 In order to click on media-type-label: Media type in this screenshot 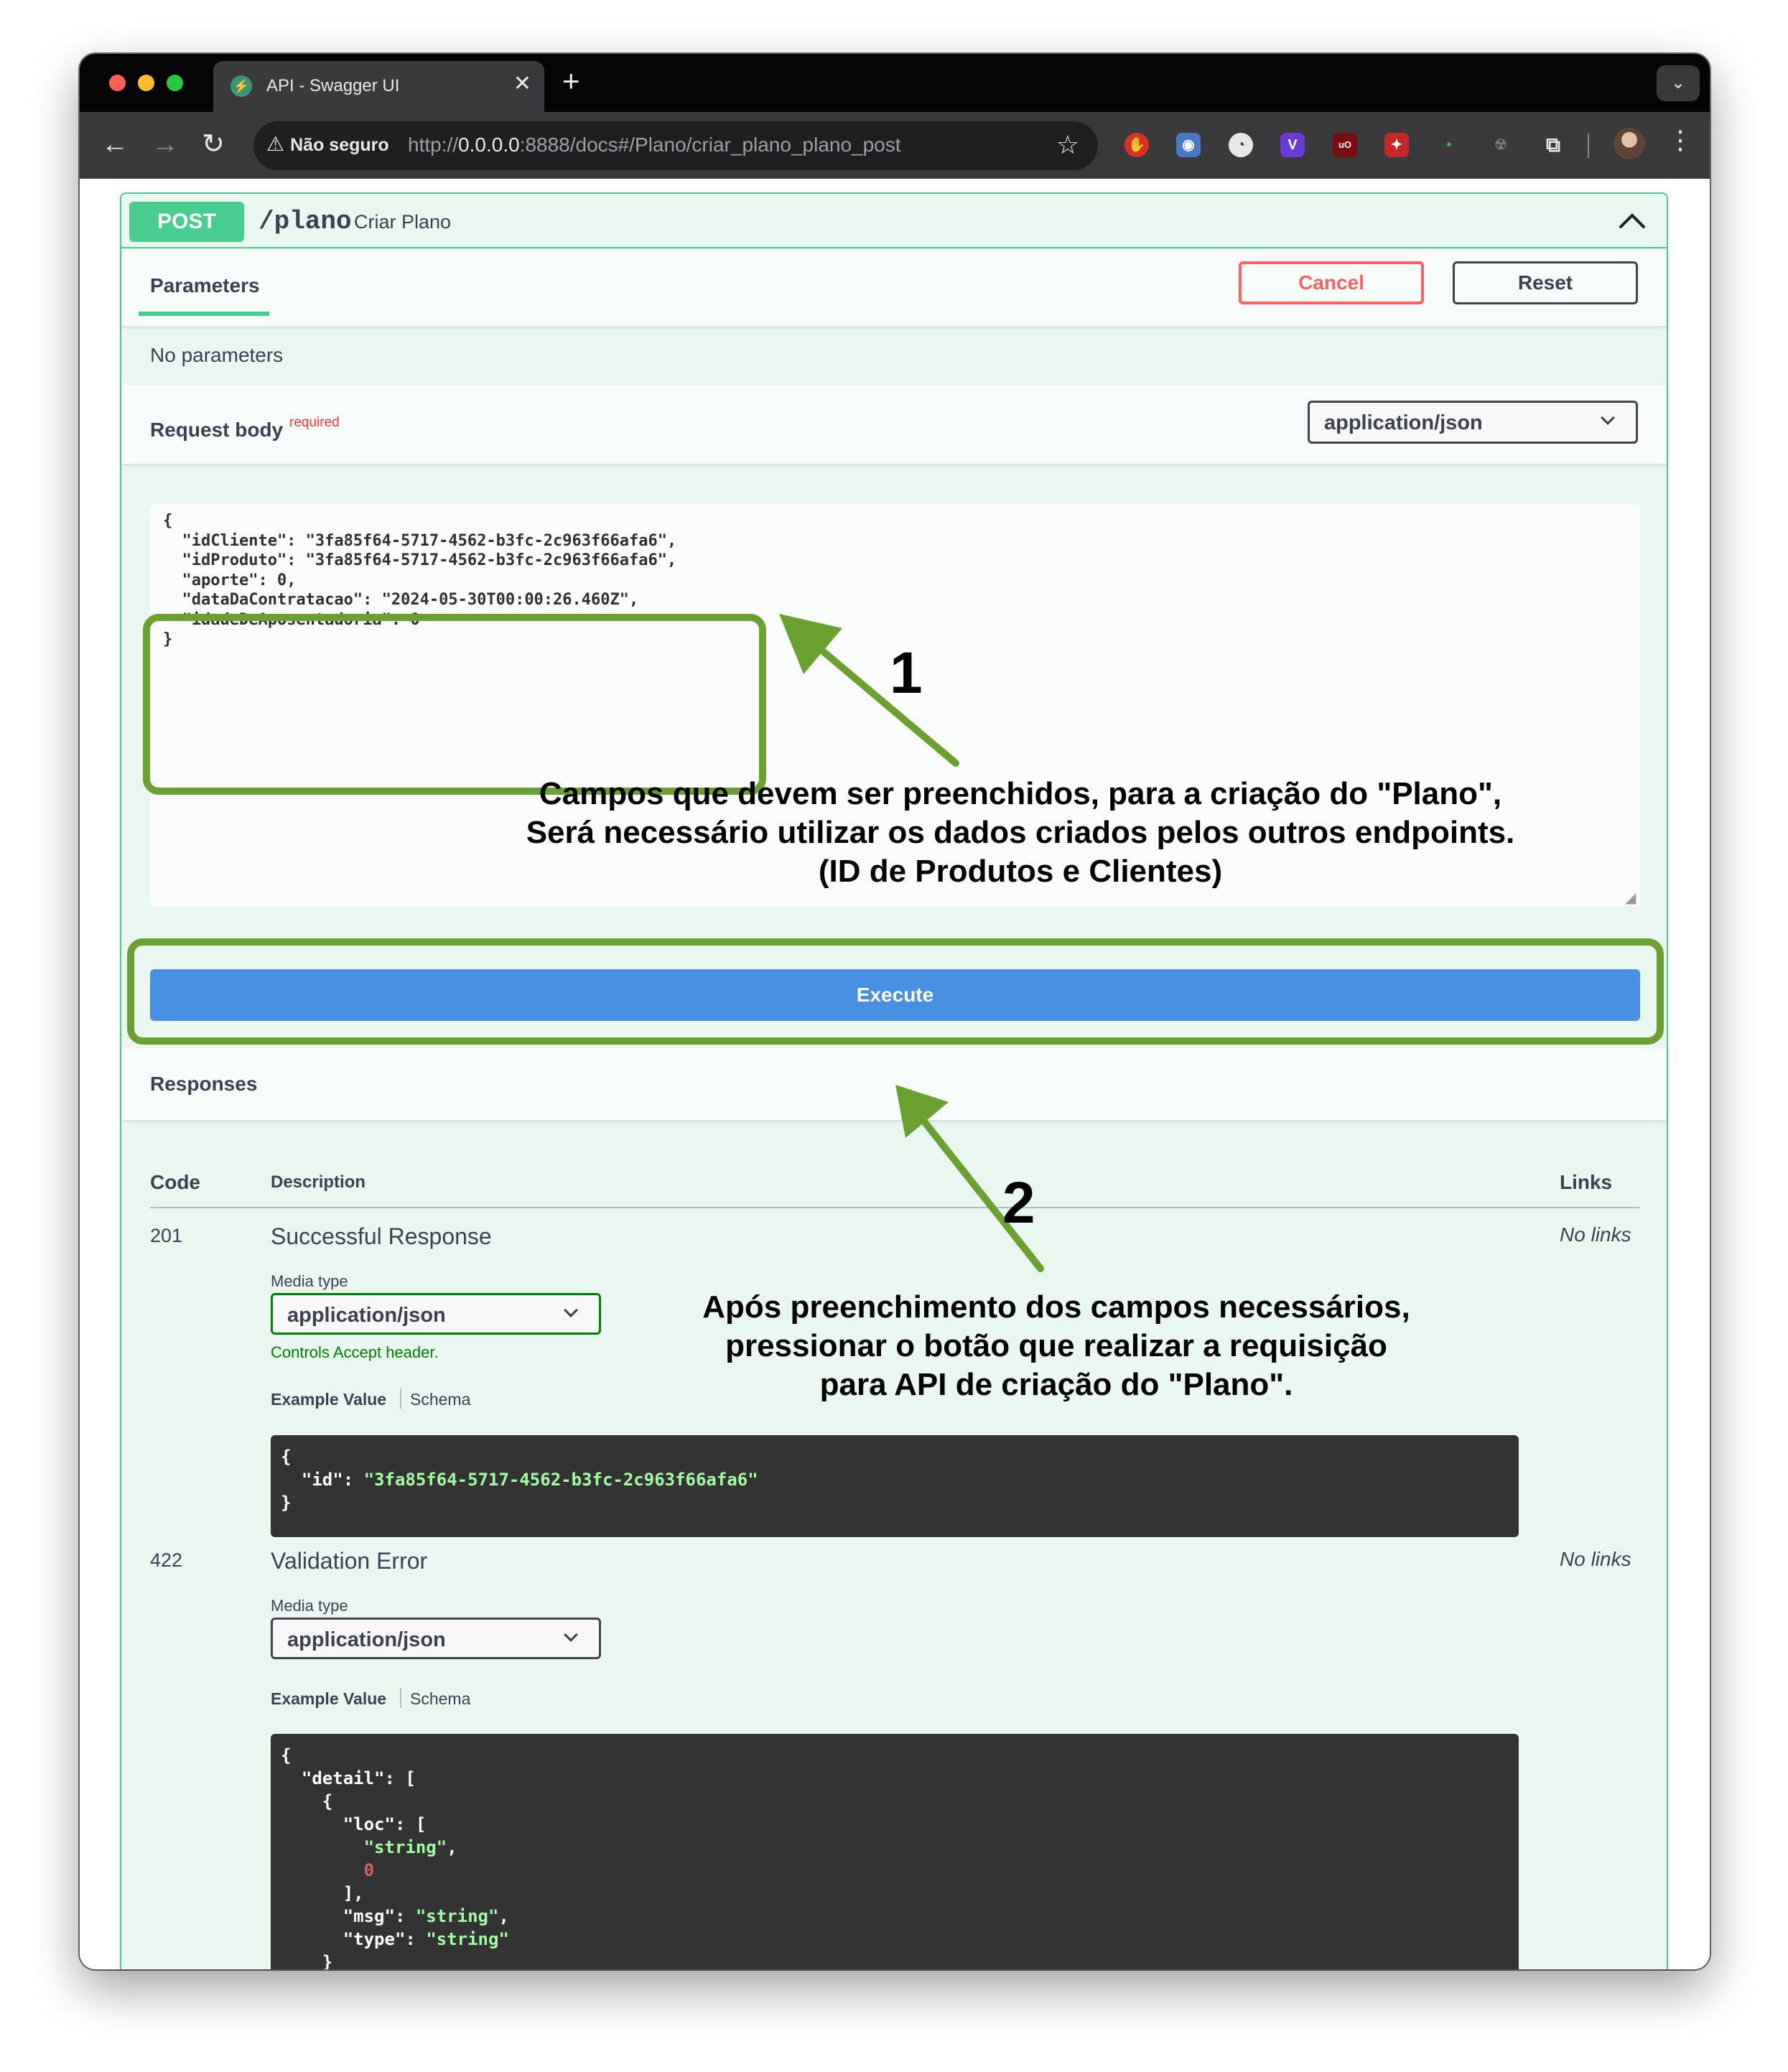, I will do `click(309, 1281)`.